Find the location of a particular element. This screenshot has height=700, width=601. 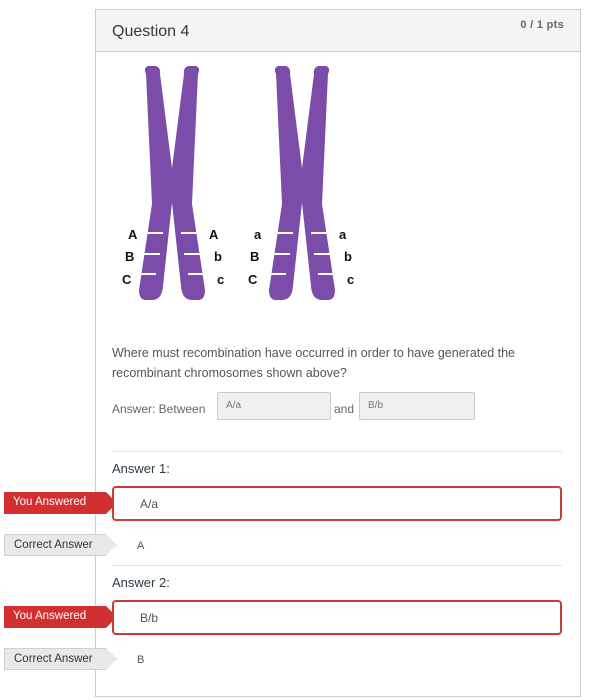

chromatid-1a is located at coordinates (156, 183).